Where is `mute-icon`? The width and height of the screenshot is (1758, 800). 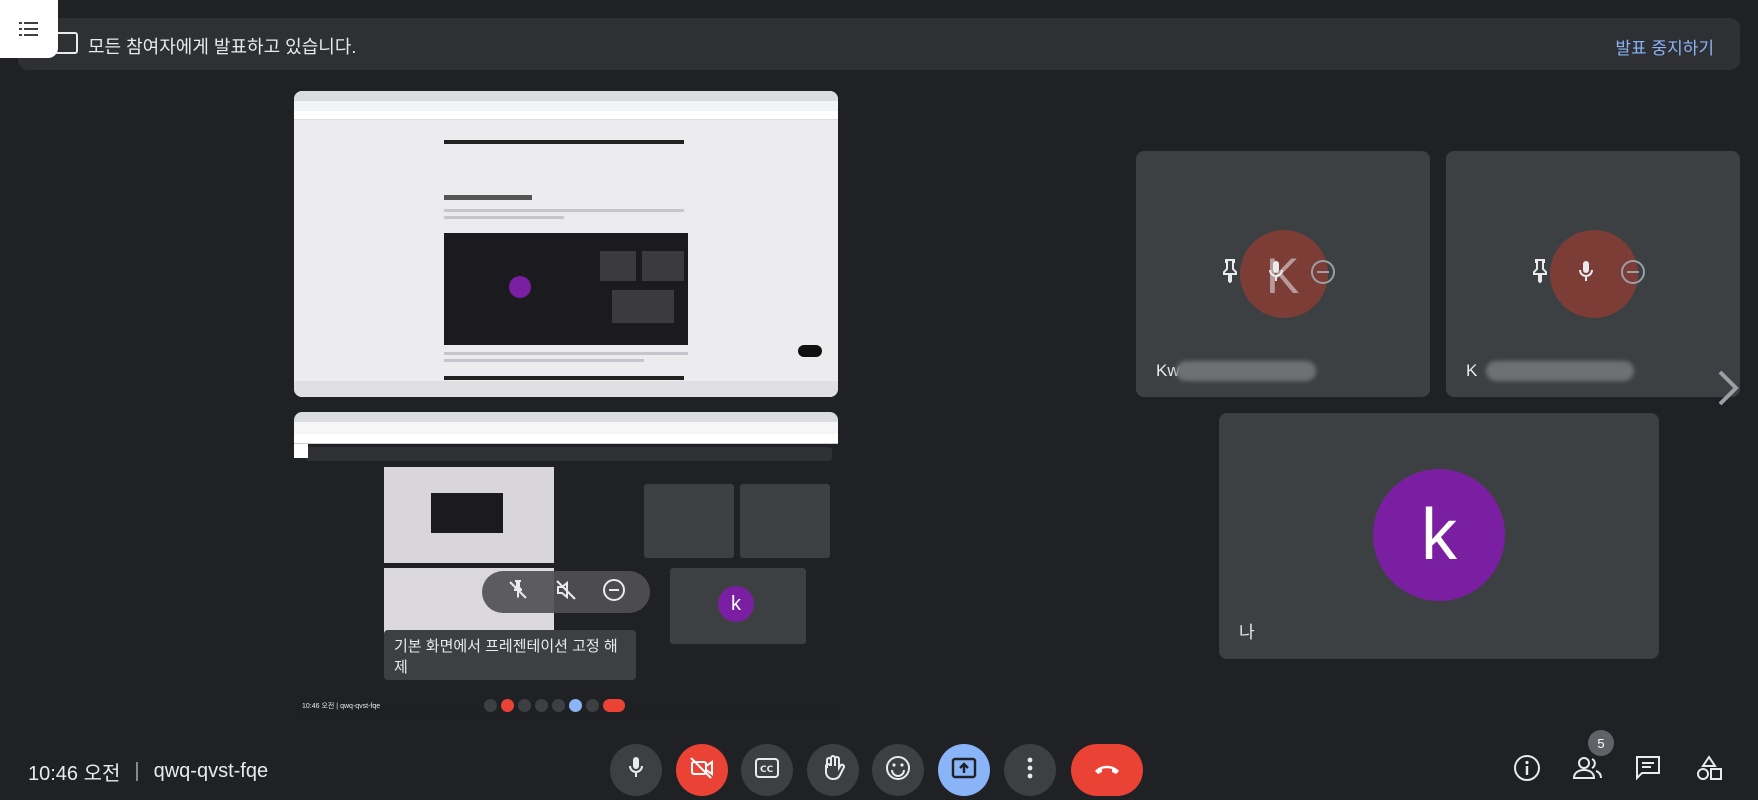 mute-icon is located at coordinates (566, 592).